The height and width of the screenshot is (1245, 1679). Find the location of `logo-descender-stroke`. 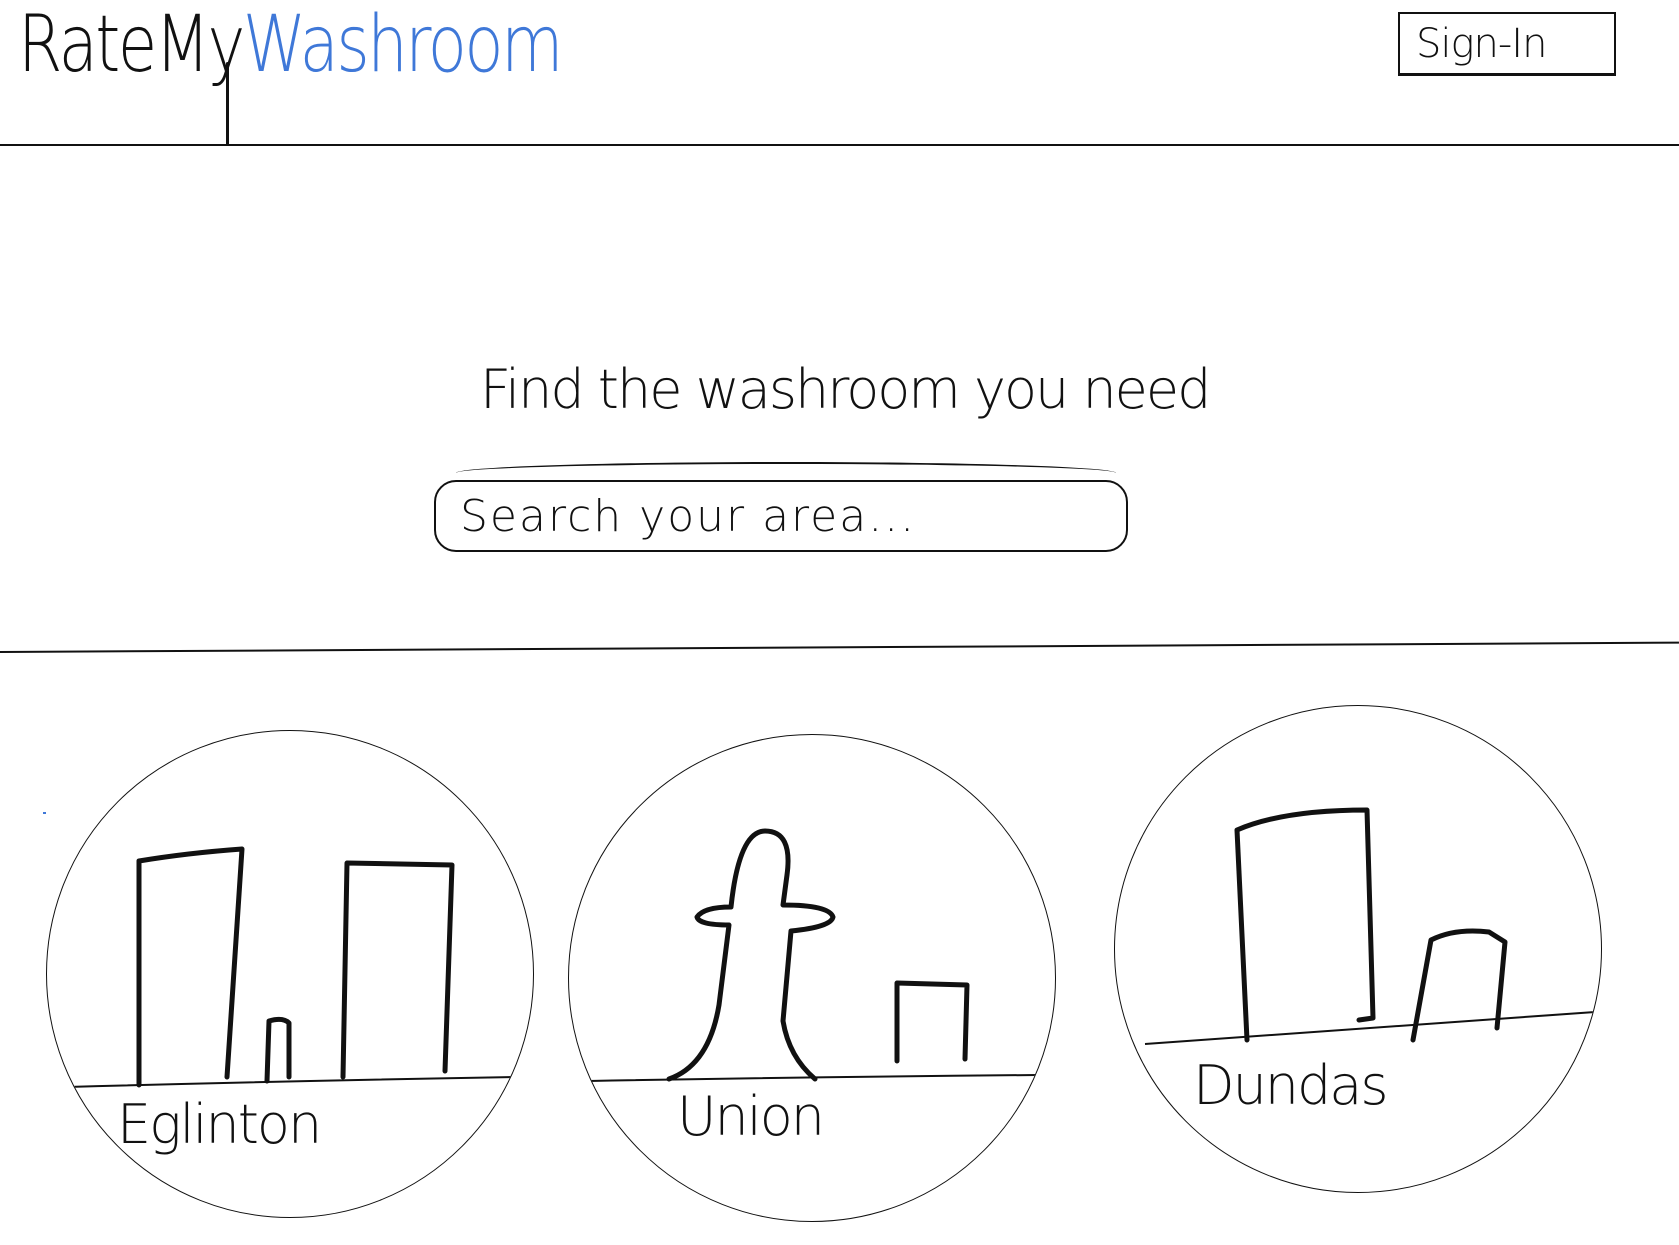

logo-descender-stroke is located at coordinates (227, 104).